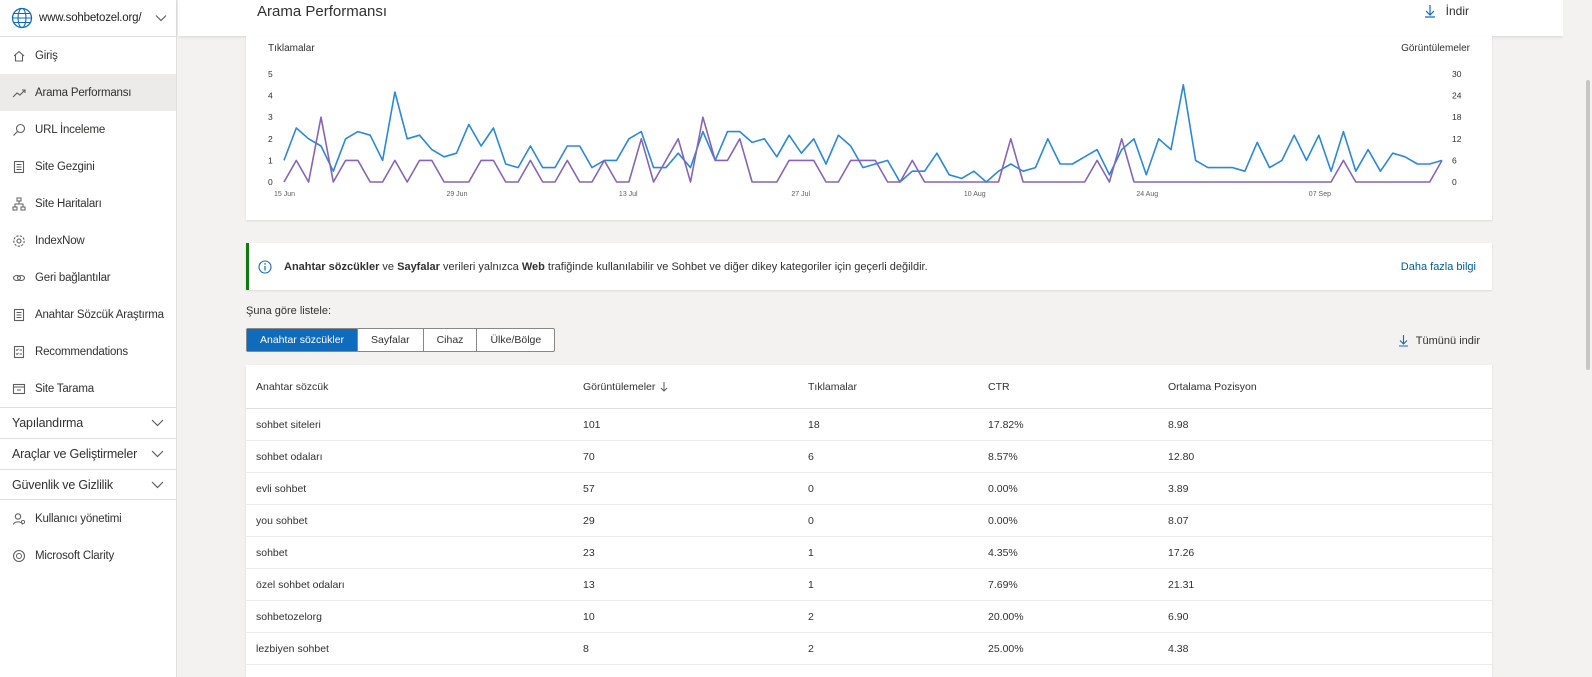 The image size is (1592, 677). I want to click on table-row: sohbet 23 1 4.35% 17.26, so click(869, 553).